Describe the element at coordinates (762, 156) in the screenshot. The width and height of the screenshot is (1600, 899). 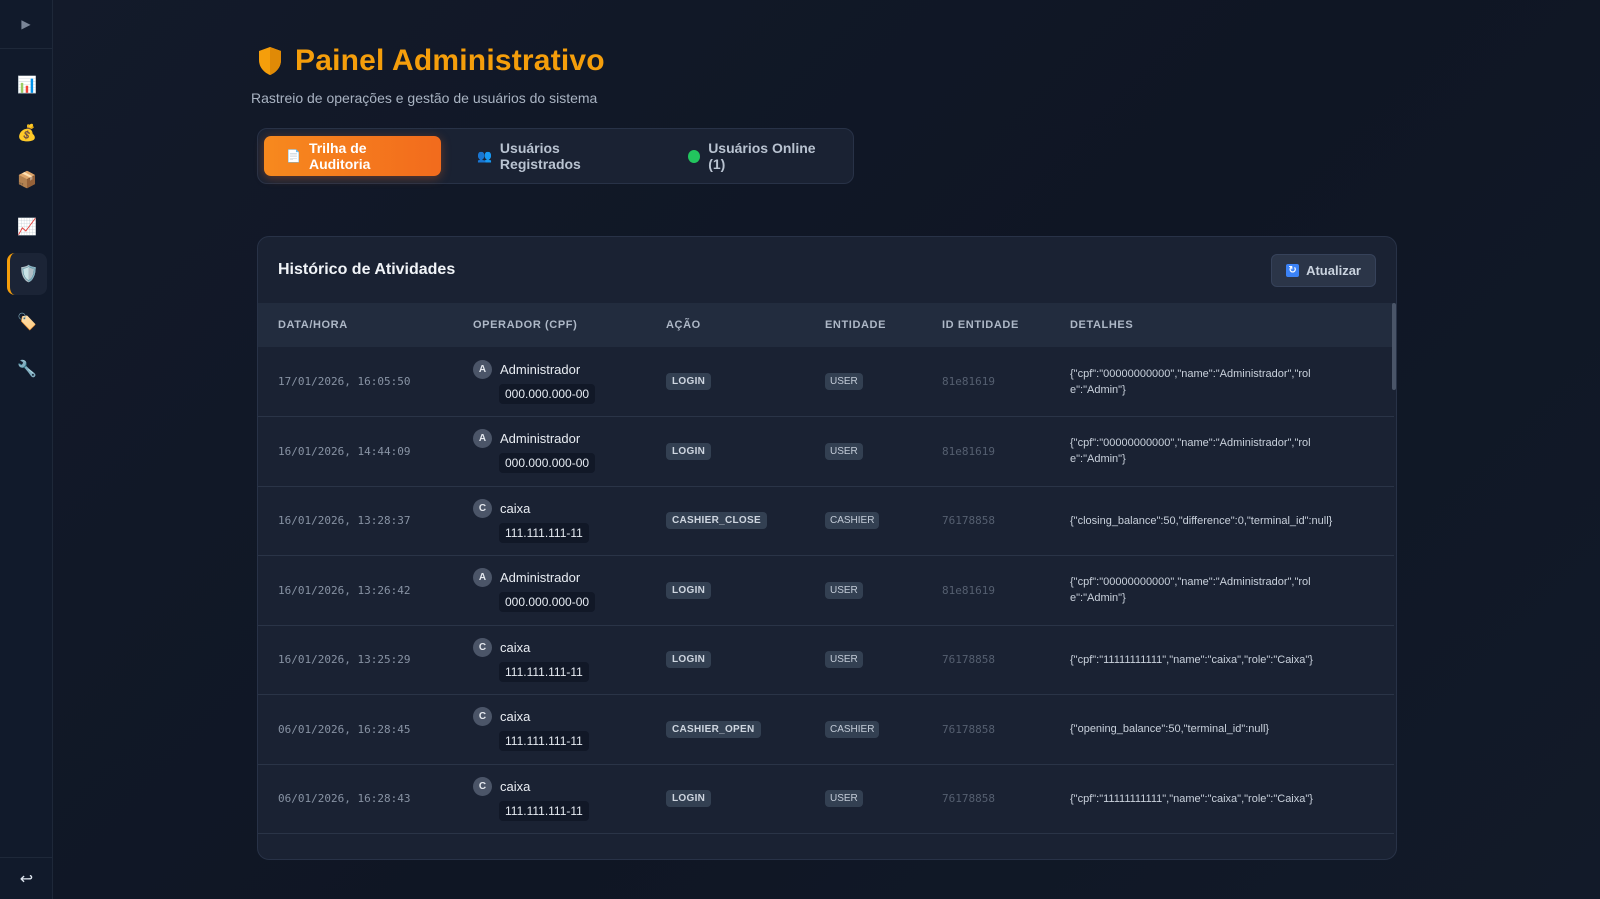
I see `tab-label: Usuários Online (1)` at that location.